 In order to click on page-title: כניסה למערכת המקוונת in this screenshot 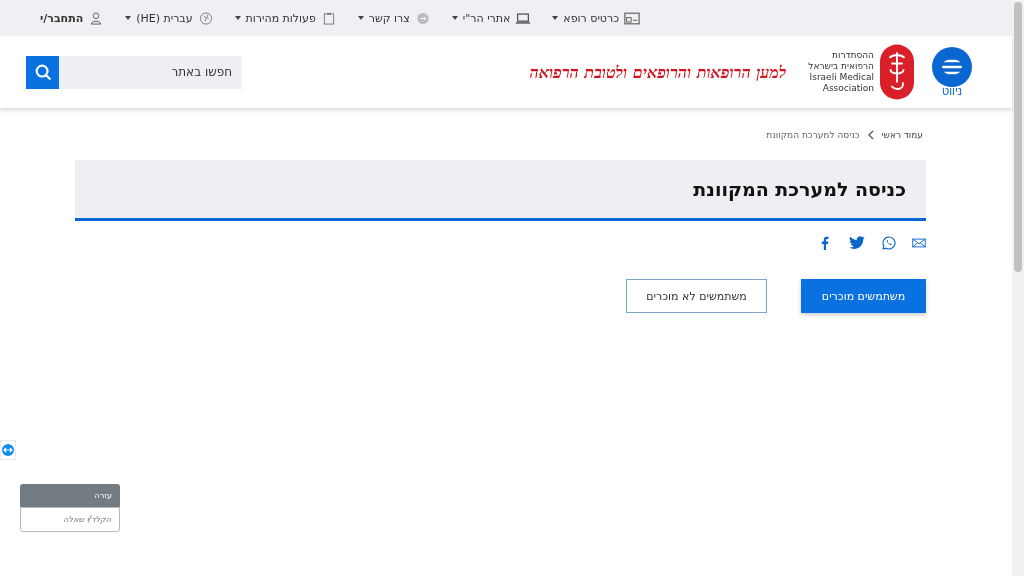, I will do `click(799, 189)`.